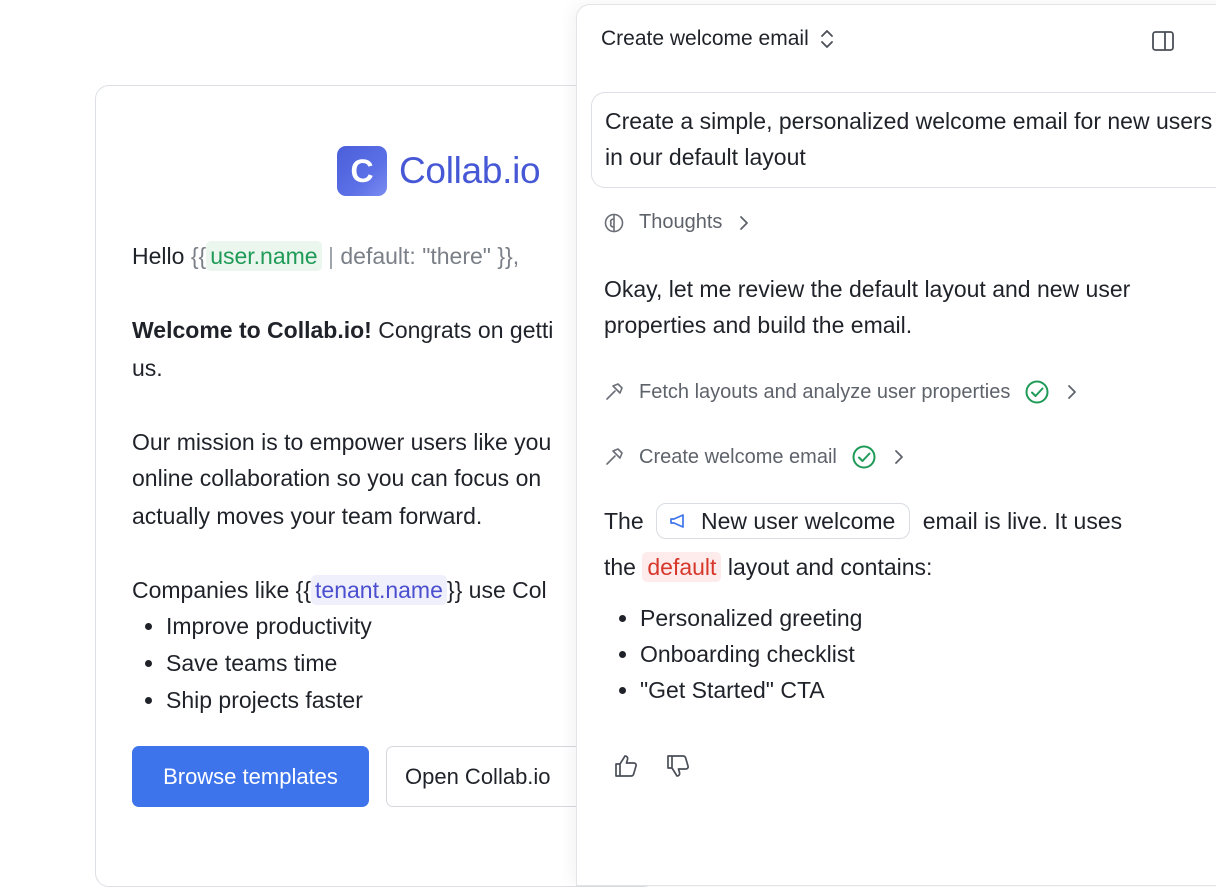 Image resolution: width=1216 pixels, height=887 pixels. I want to click on summary-contains: layout and contains:, so click(830, 567).